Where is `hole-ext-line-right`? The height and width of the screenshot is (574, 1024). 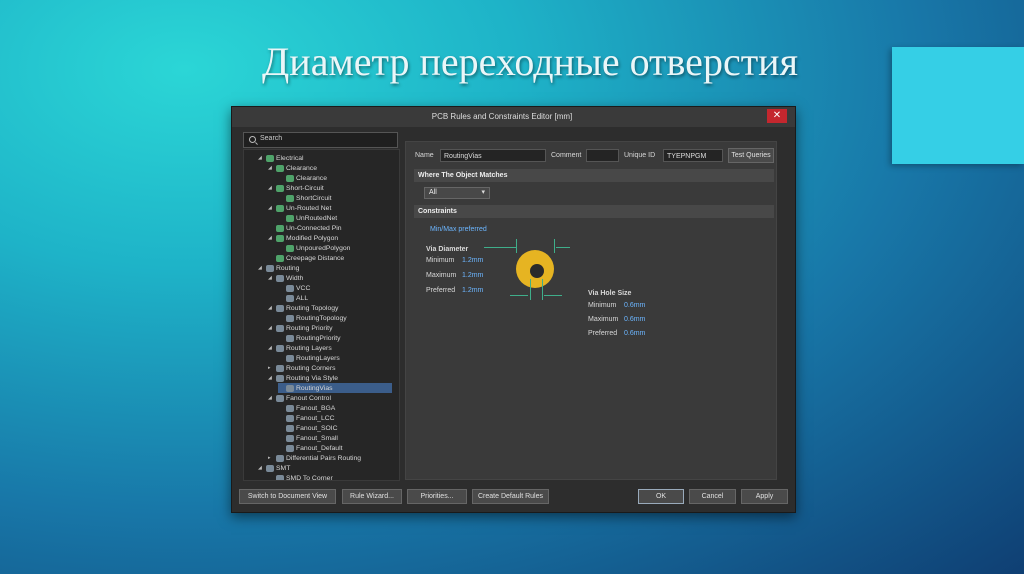
hole-ext-line-right is located at coordinates (542, 289).